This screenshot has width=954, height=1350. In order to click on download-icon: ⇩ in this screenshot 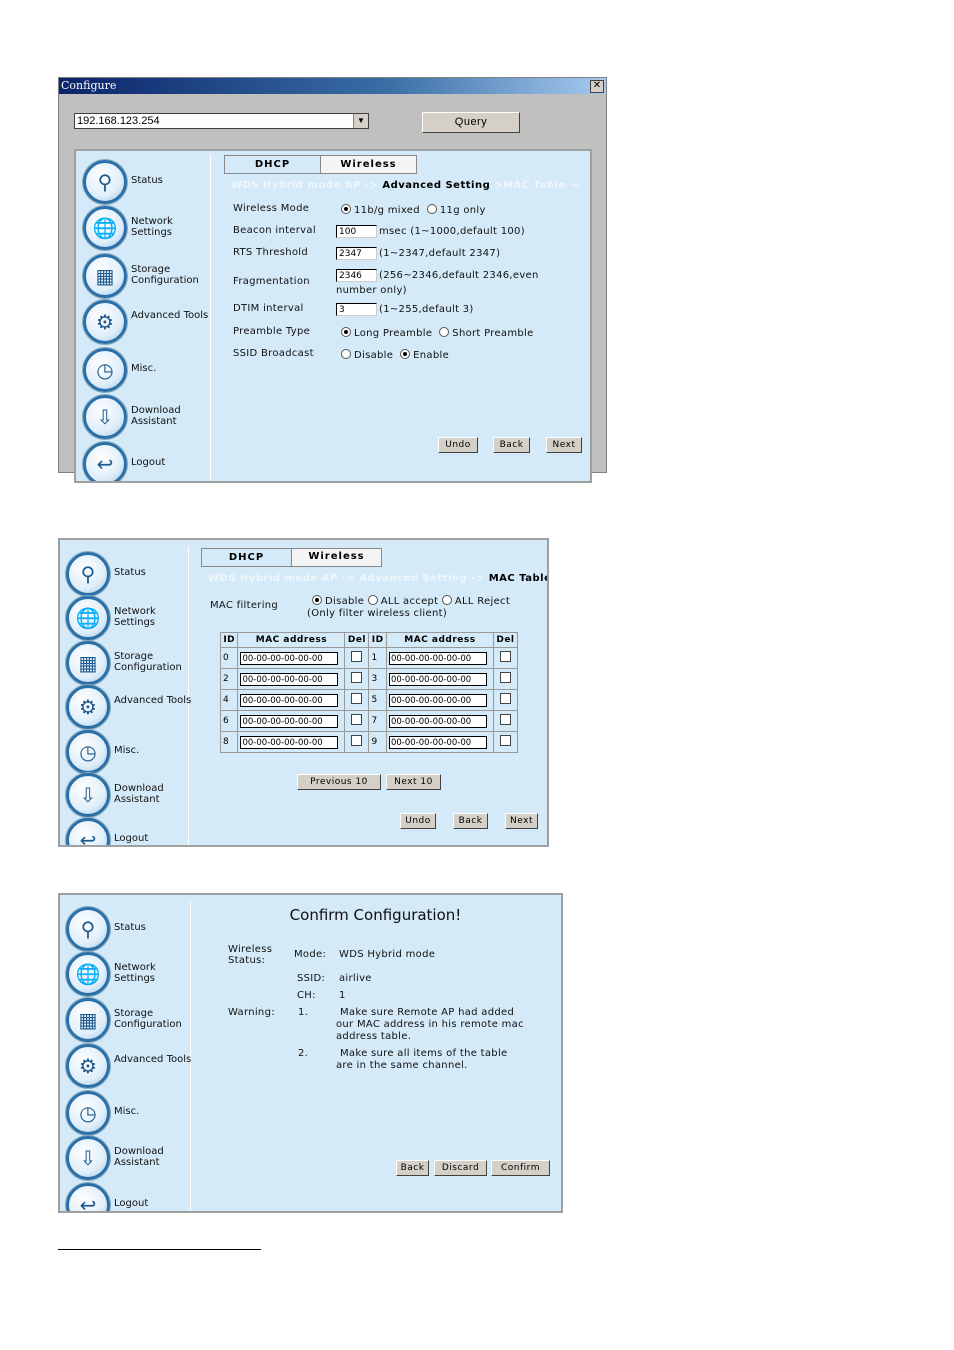, I will do `click(88, 795)`.